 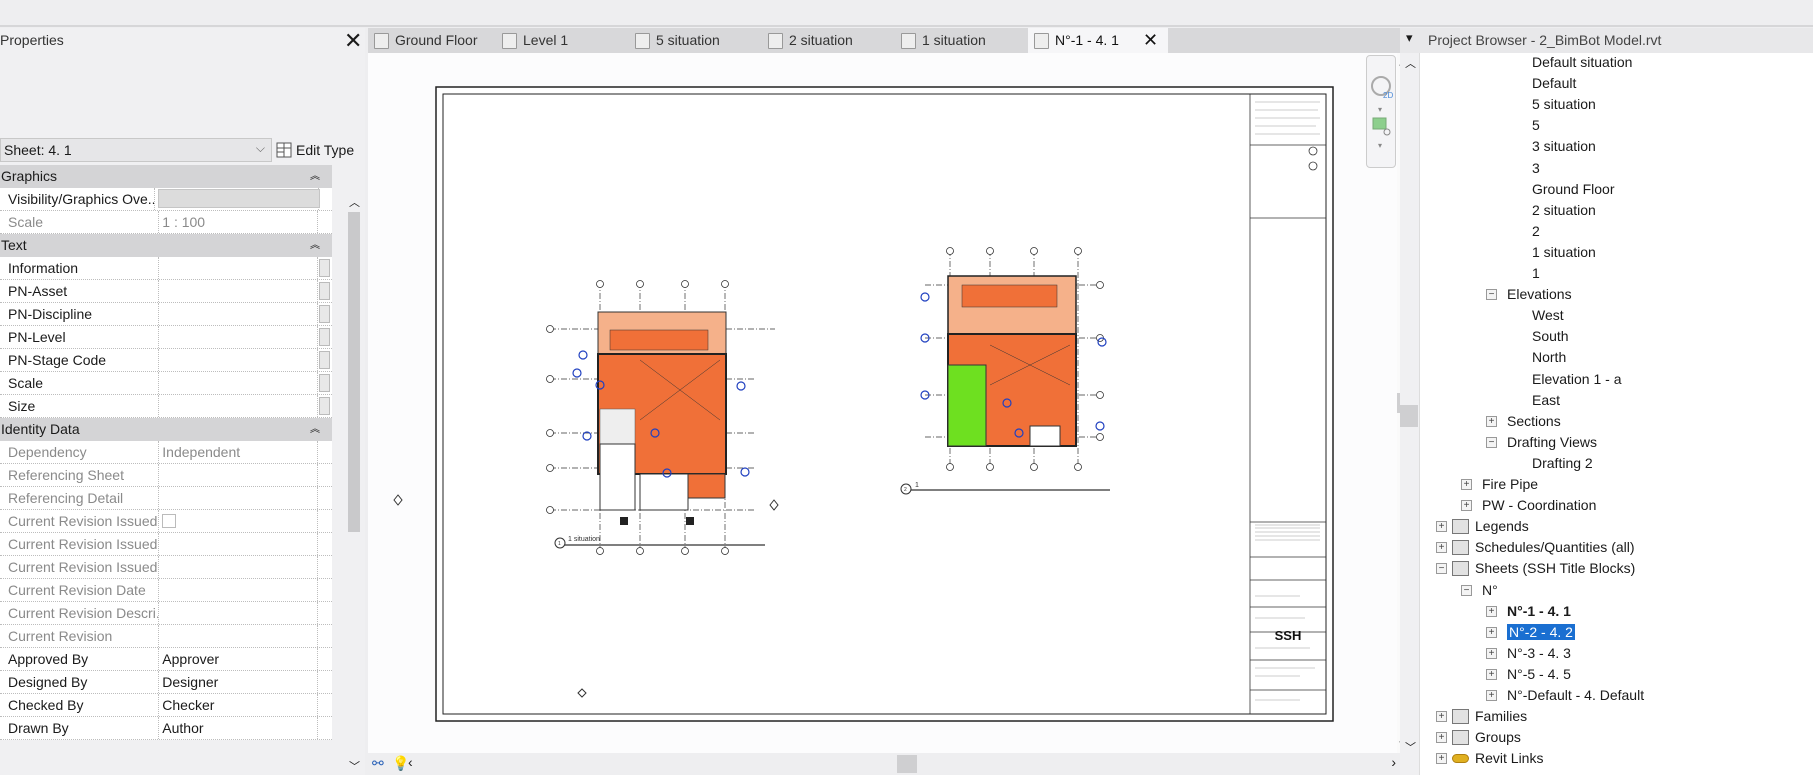 I want to click on property-value: Designer, so click(x=239, y=682).